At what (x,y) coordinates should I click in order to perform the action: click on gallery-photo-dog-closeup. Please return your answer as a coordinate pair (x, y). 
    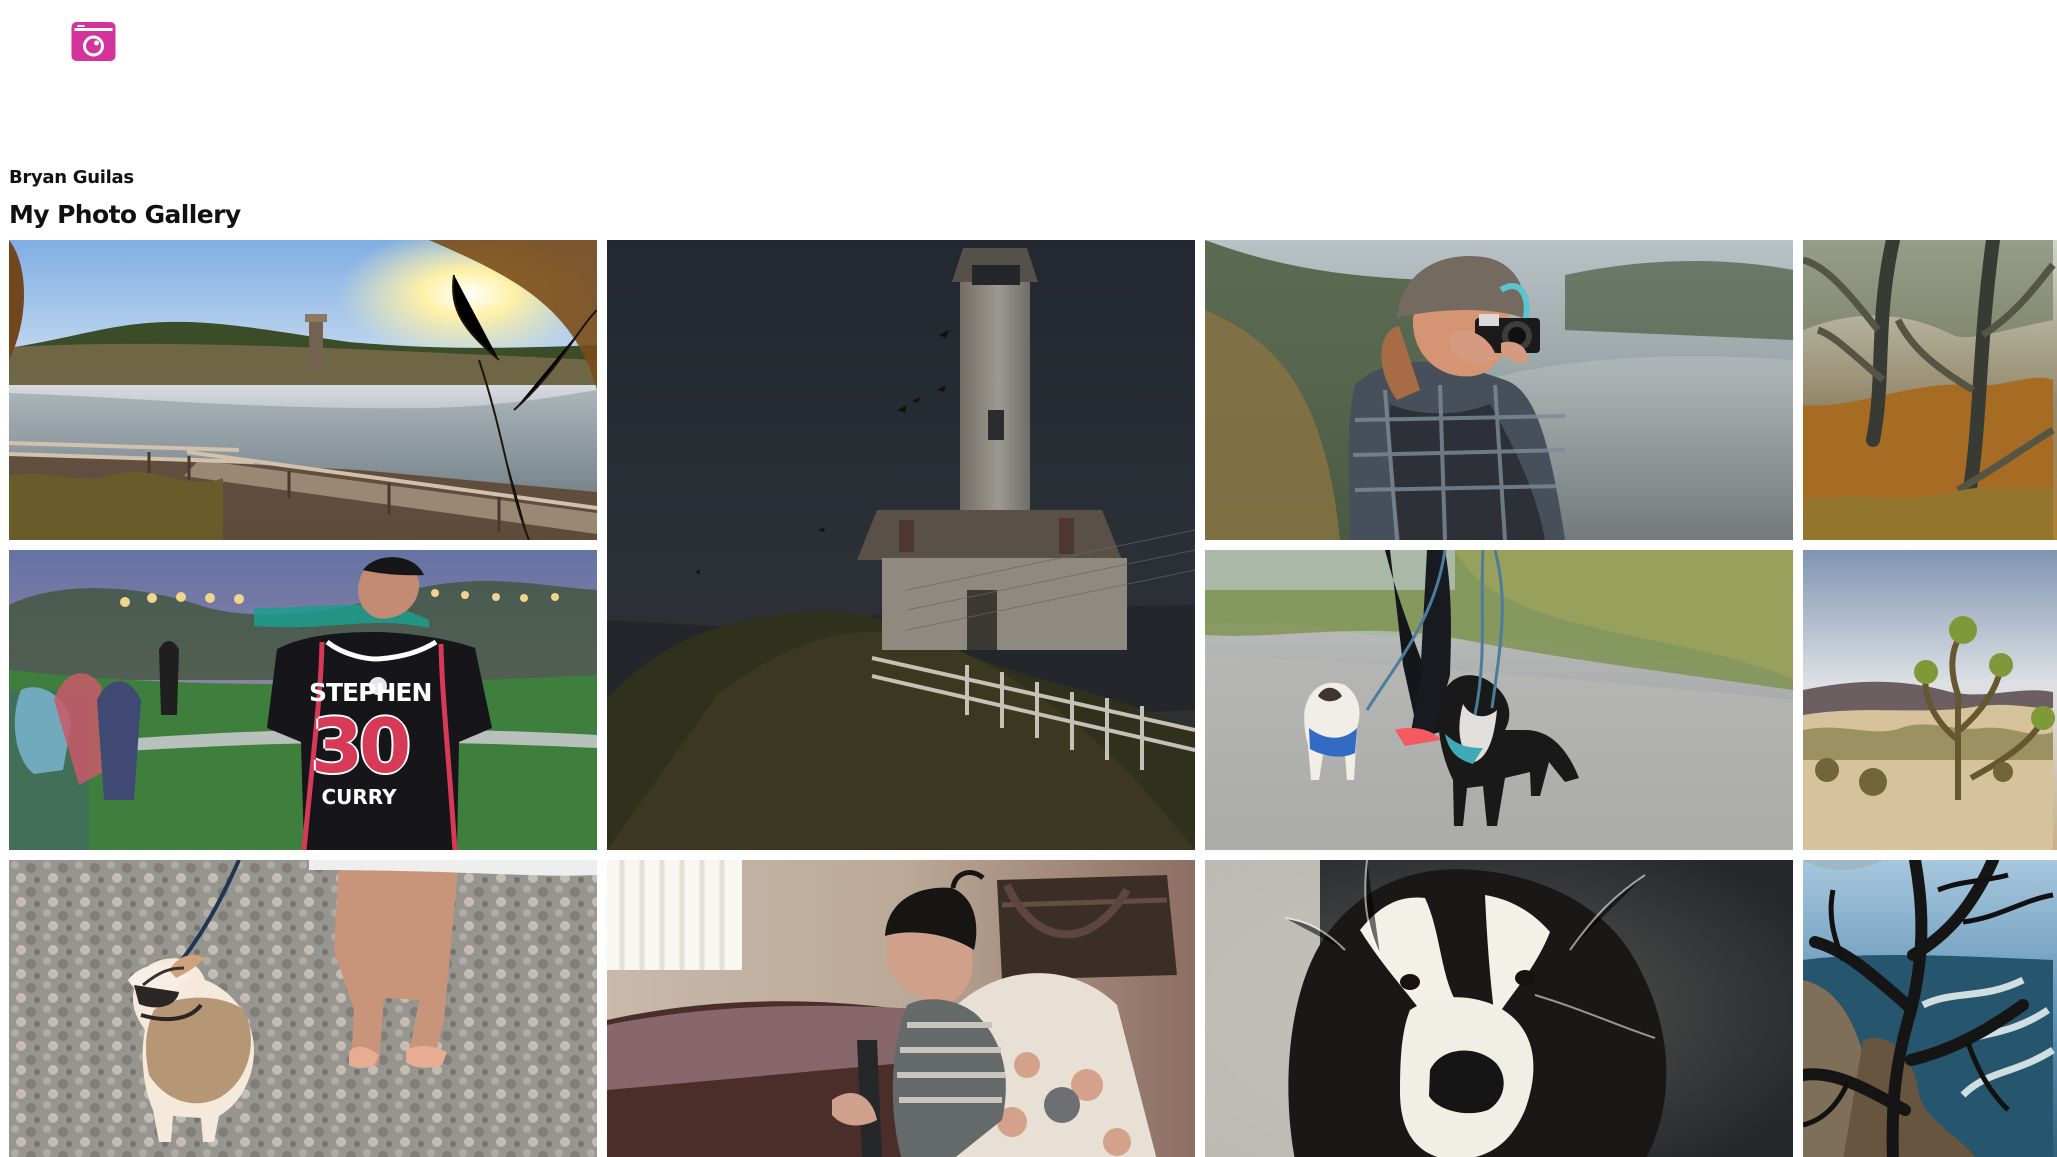
    Looking at the image, I should click on (1499, 1008).